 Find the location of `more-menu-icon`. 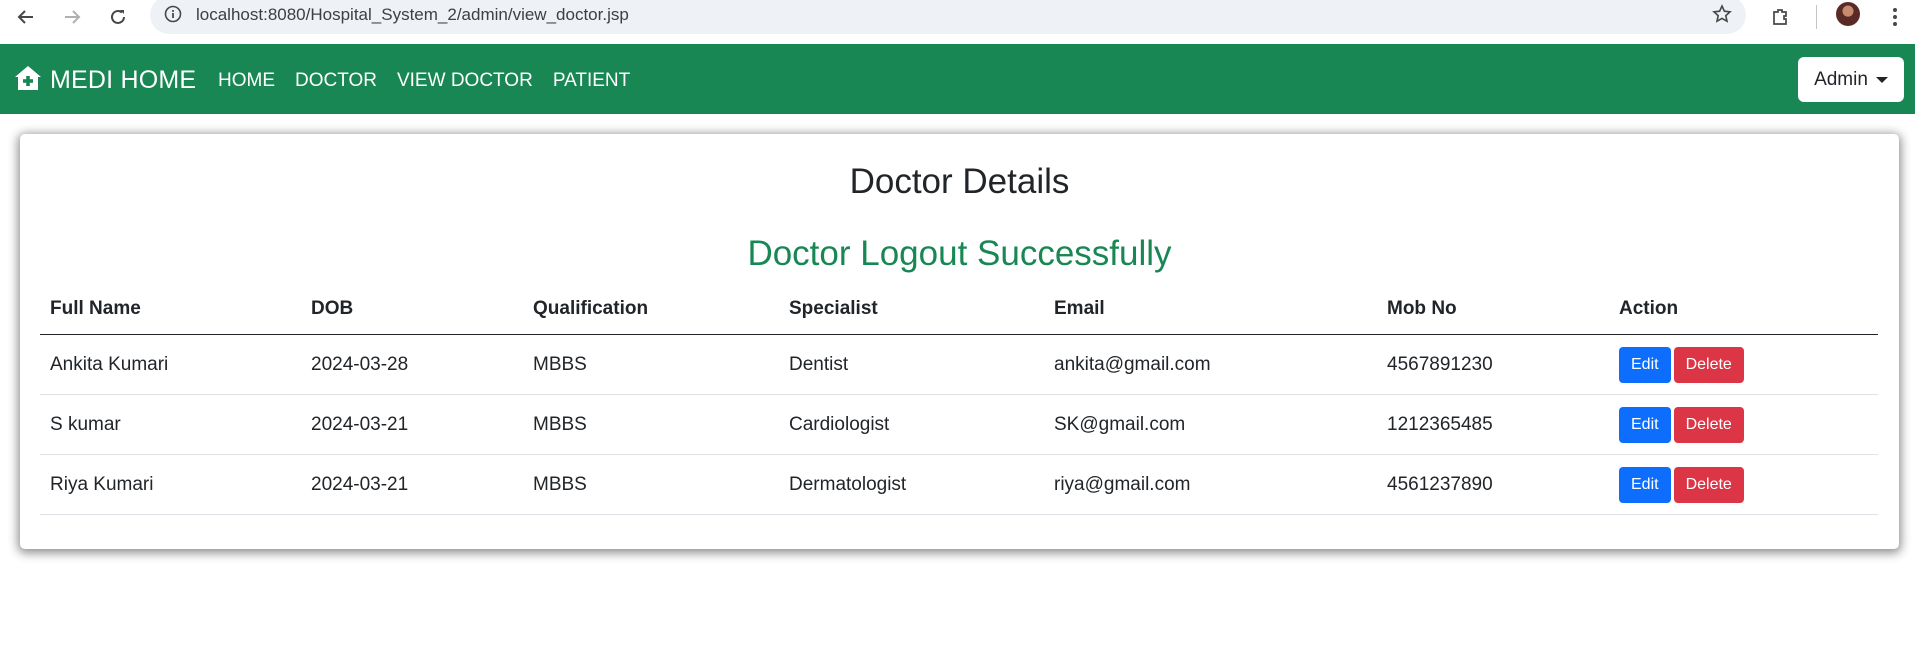

more-menu-icon is located at coordinates (1895, 17).